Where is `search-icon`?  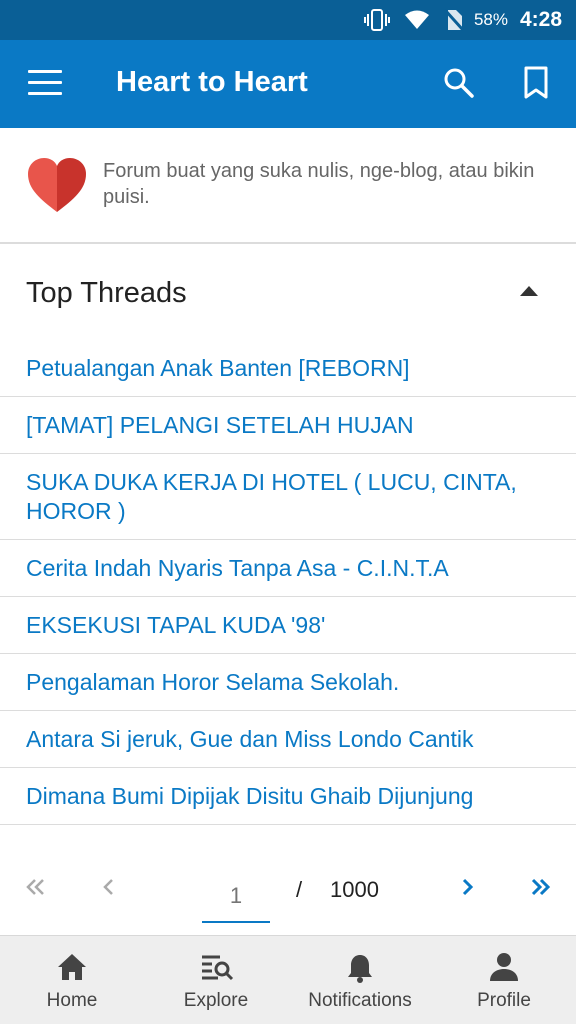 search-icon is located at coordinates (459, 85).